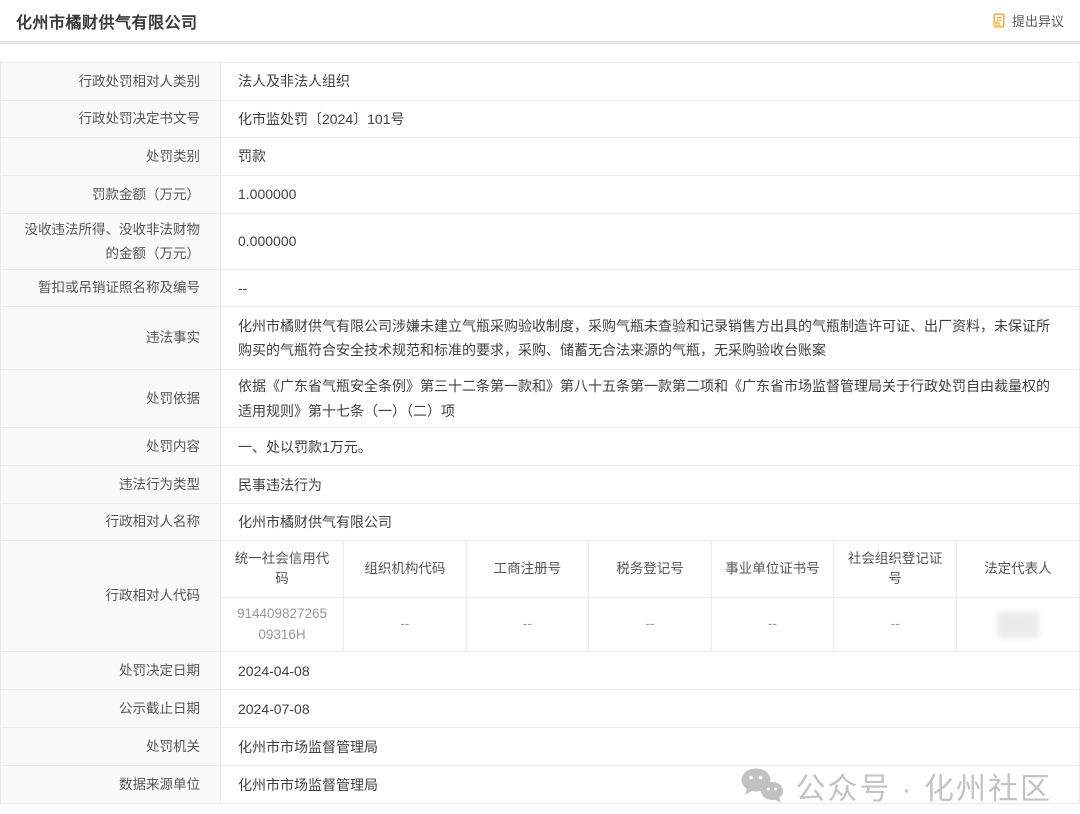 The image size is (1080, 814). What do you see at coordinates (305, 446) in the screenshot?
I see `row-value: 一、处以罚款1万元。` at bounding box center [305, 446].